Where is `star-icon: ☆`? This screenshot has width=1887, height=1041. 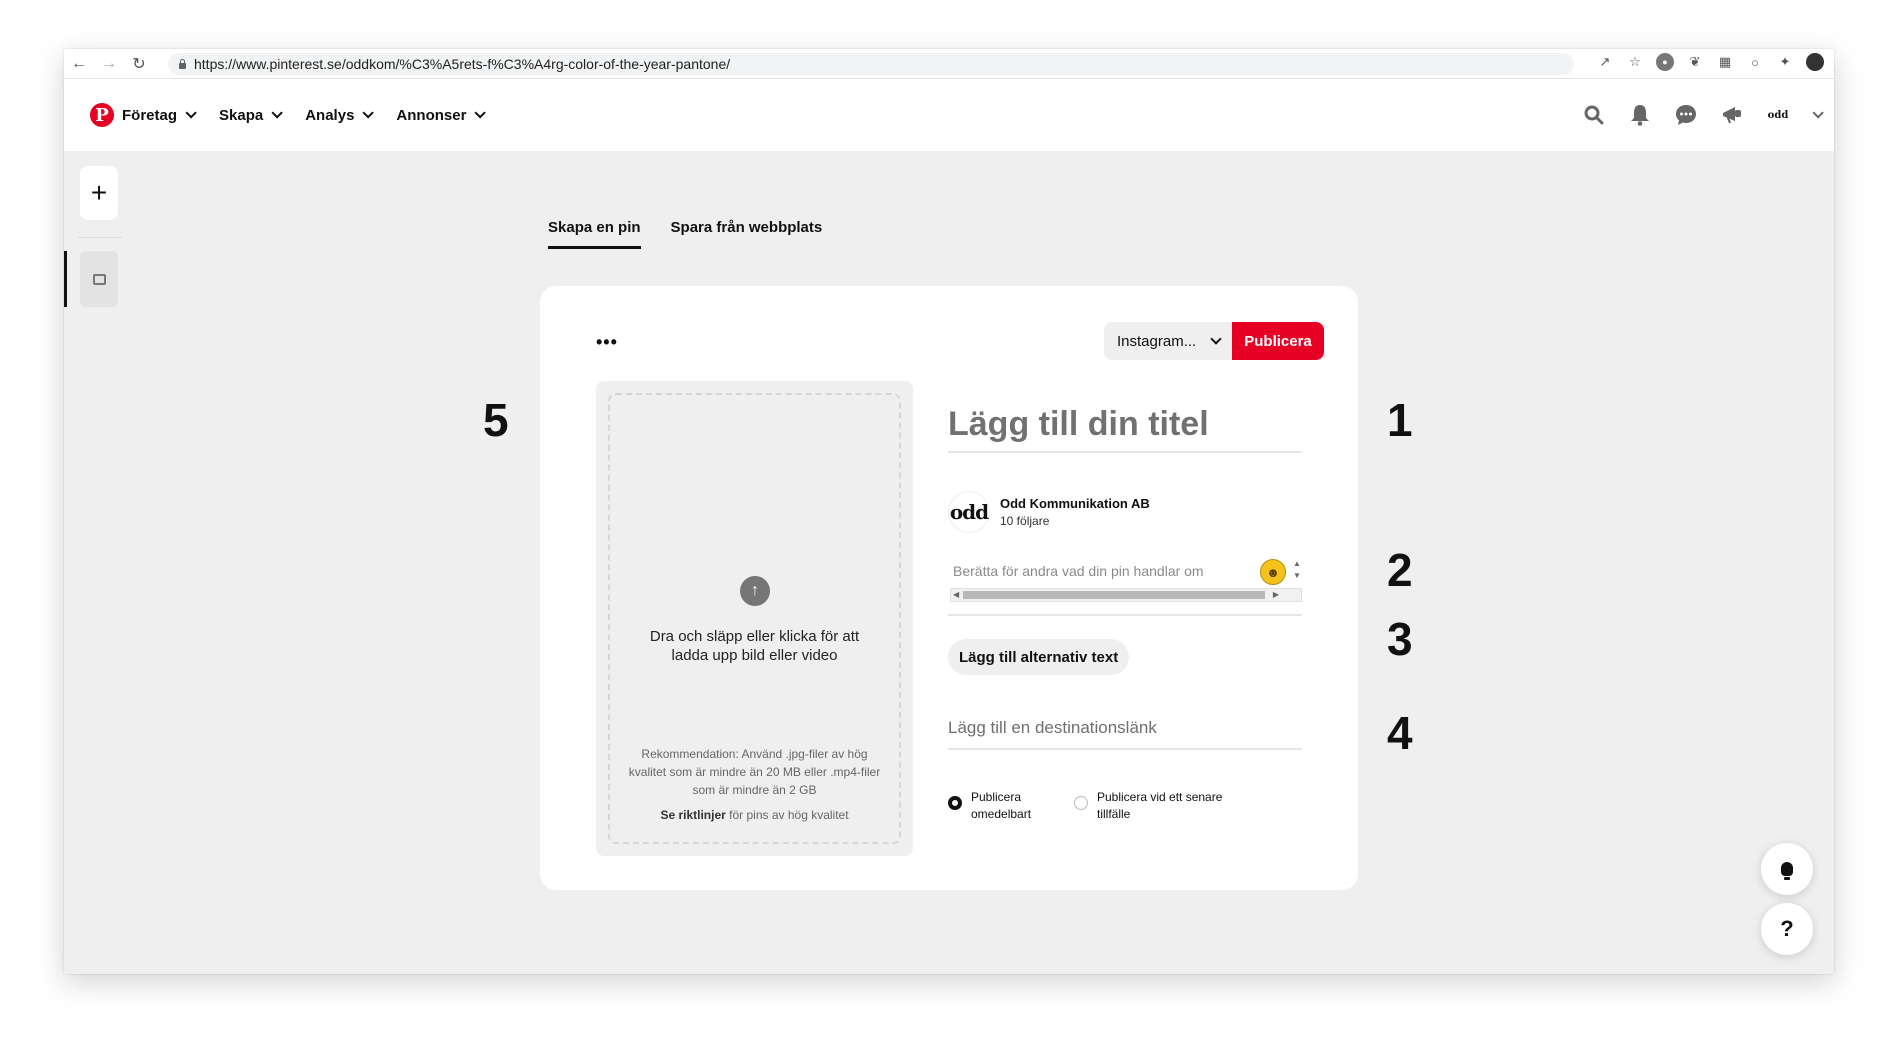
star-icon: ☆ is located at coordinates (1635, 62).